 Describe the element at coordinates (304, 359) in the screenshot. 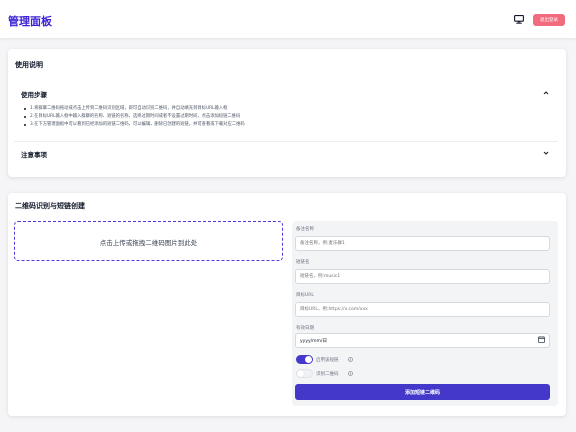

I see `enable-shortlink-toggle` at that location.